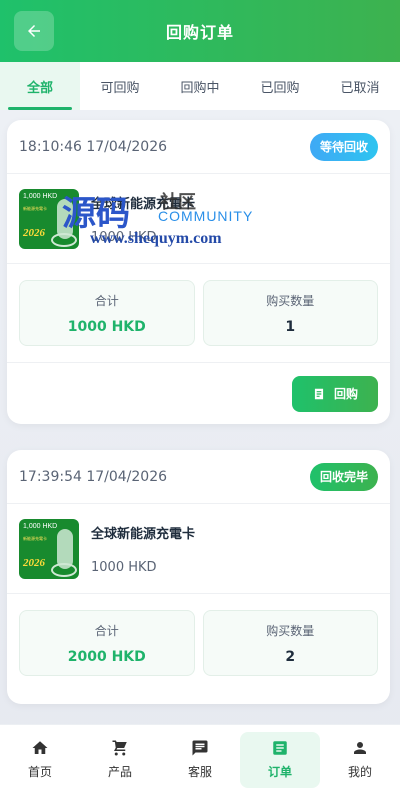  Describe the element at coordinates (40, 747) in the screenshot. I see `home-icon` at that location.